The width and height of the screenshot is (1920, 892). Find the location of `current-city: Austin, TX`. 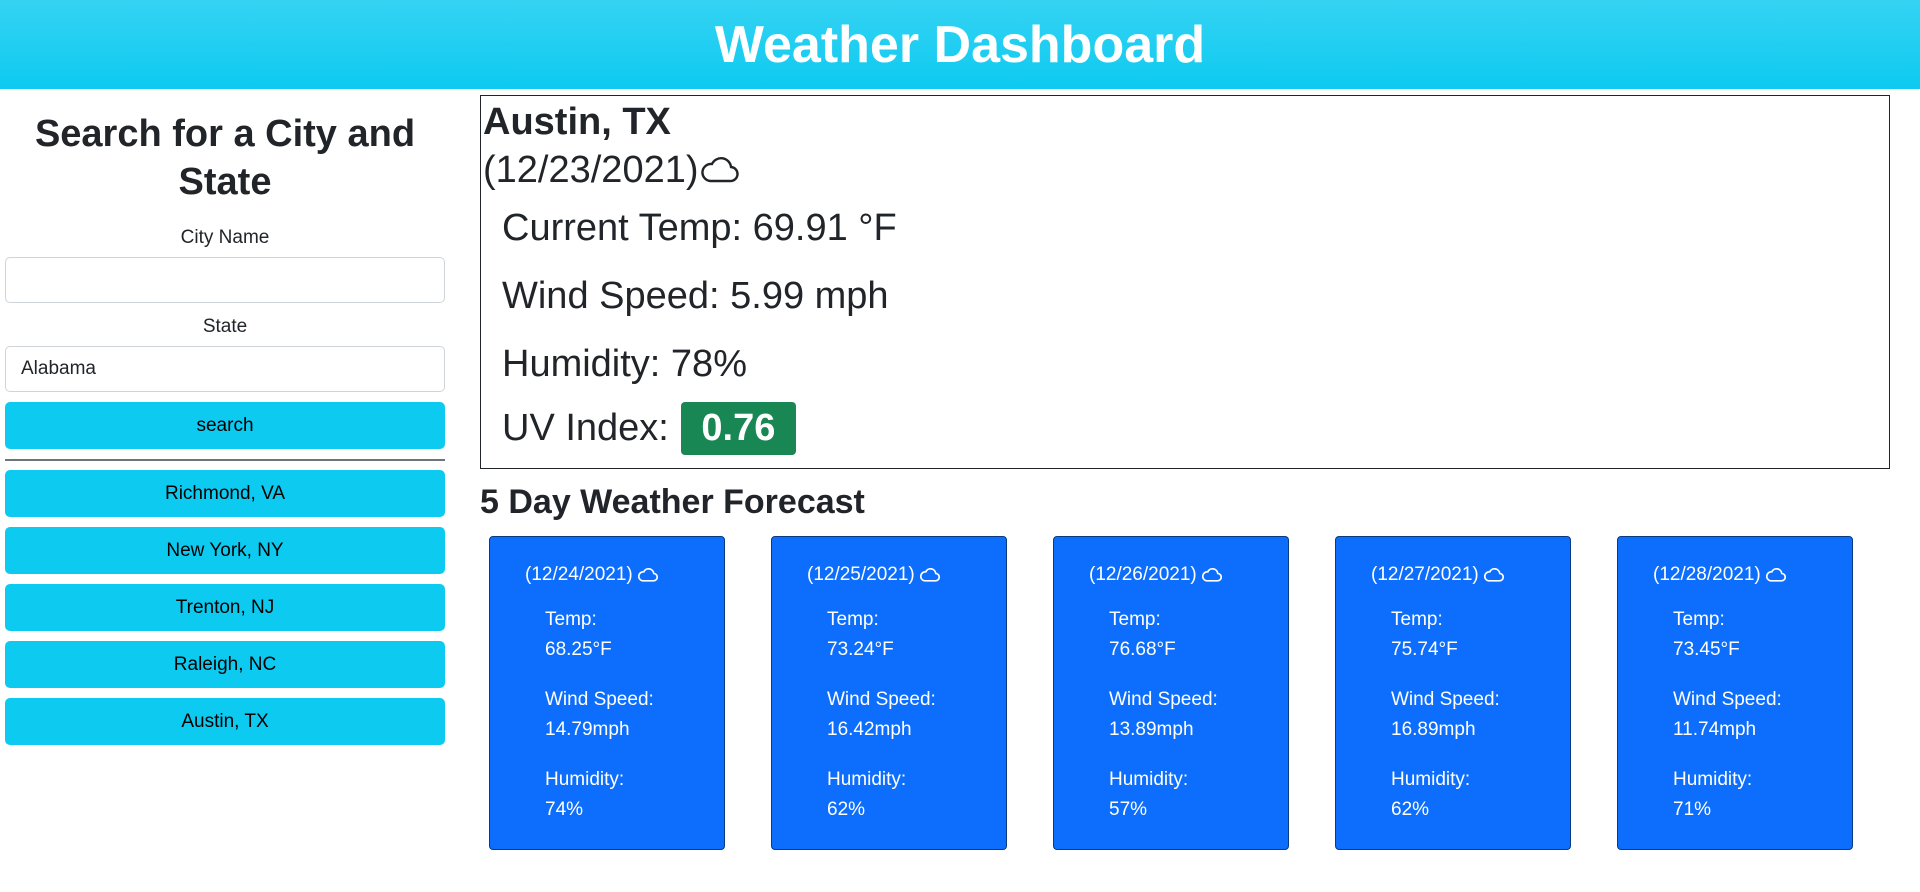

current-city: Austin, TX is located at coordinates (577, 122).